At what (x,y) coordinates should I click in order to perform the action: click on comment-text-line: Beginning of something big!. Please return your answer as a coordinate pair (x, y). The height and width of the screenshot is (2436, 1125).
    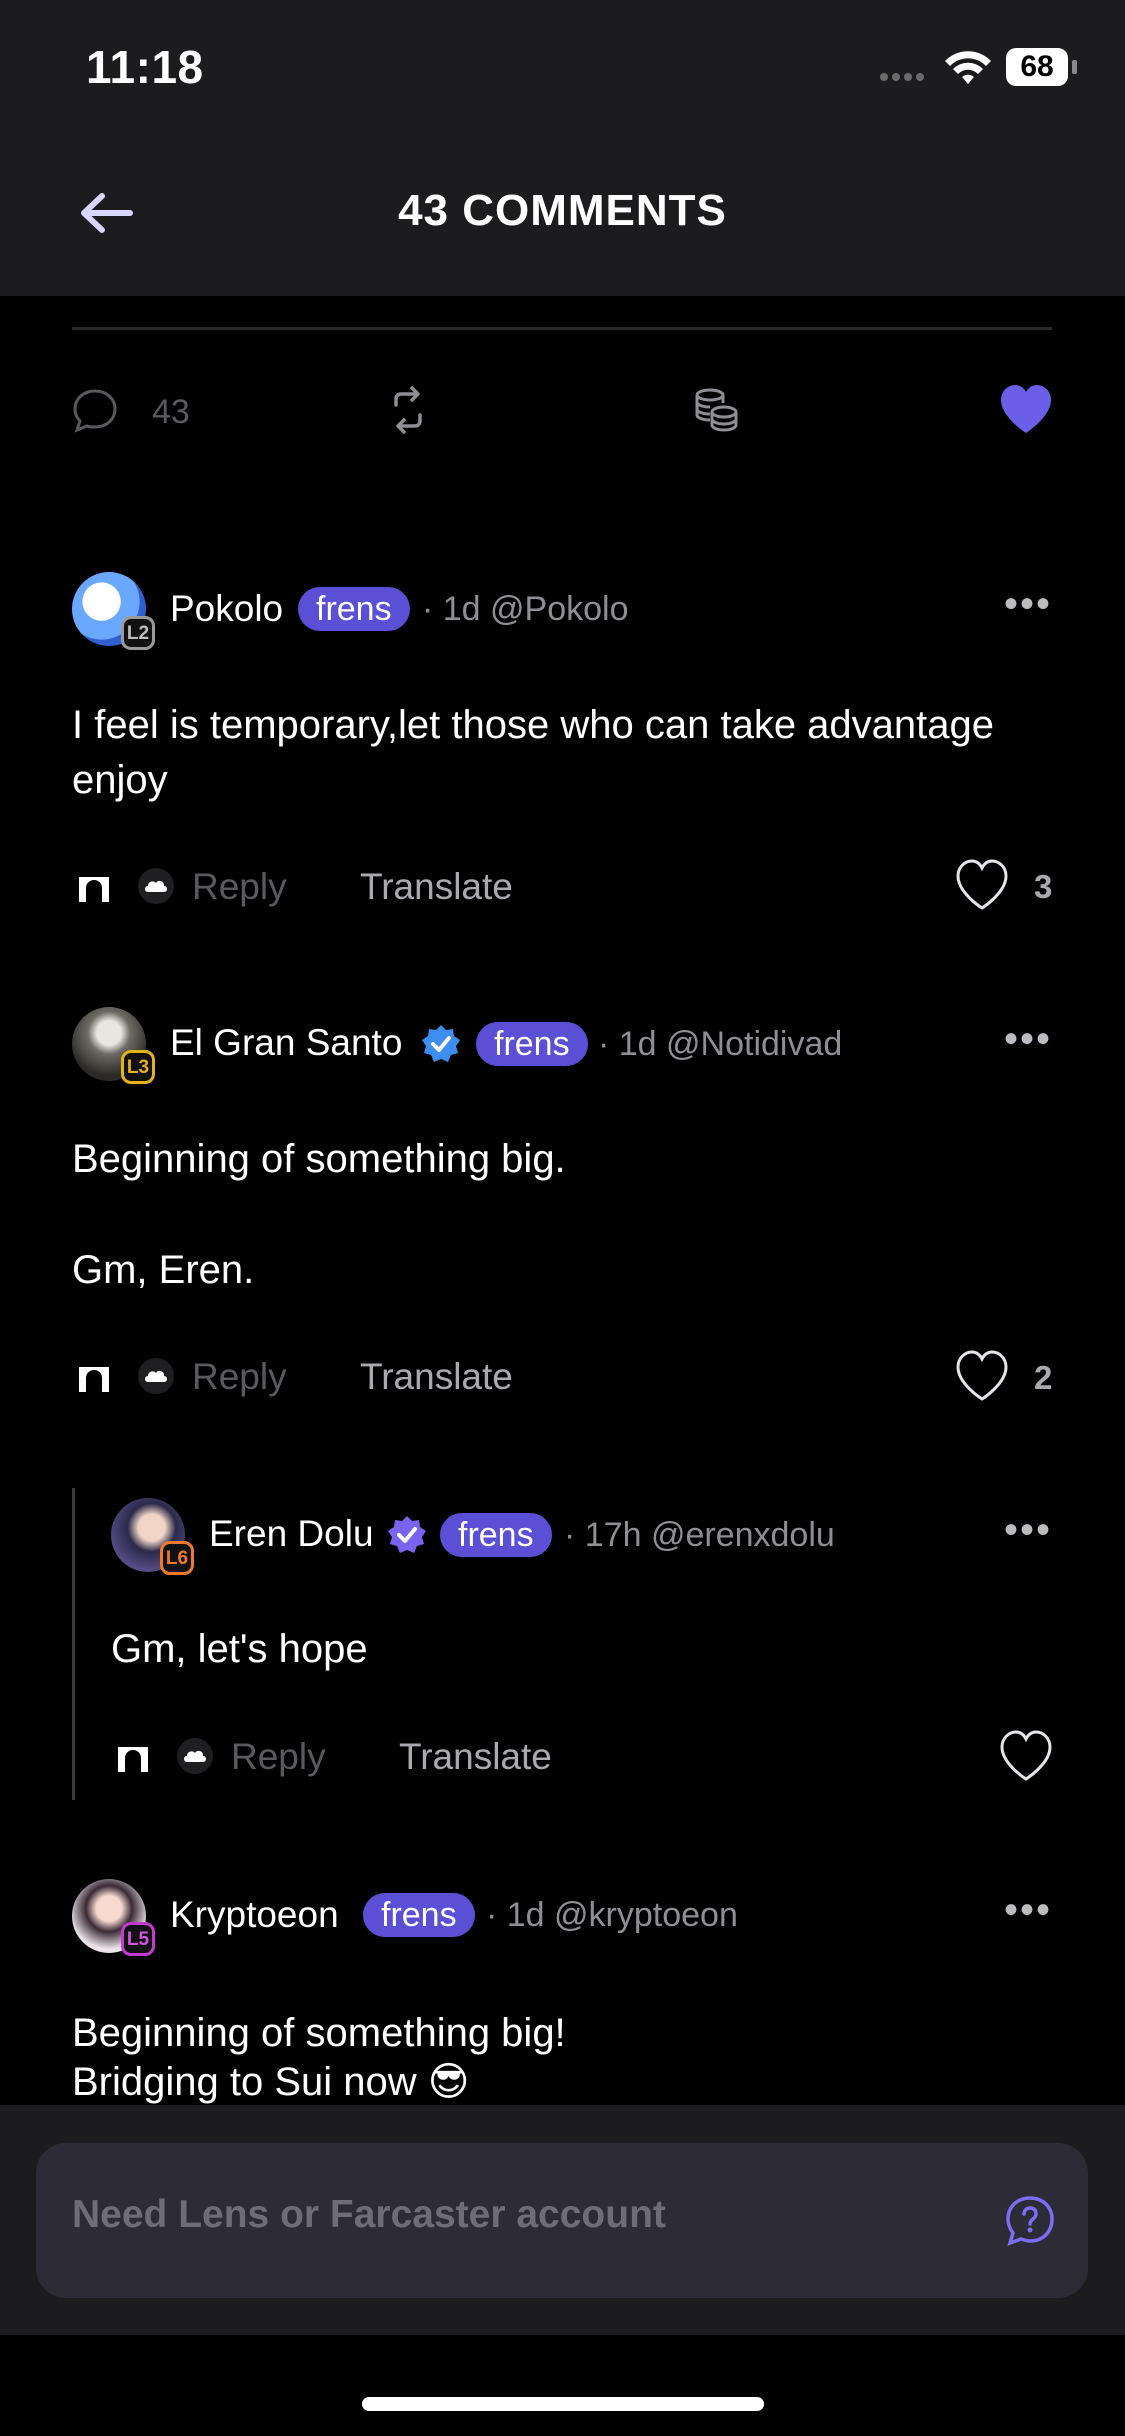
    Looking at the image, I should click on (319, 2033).